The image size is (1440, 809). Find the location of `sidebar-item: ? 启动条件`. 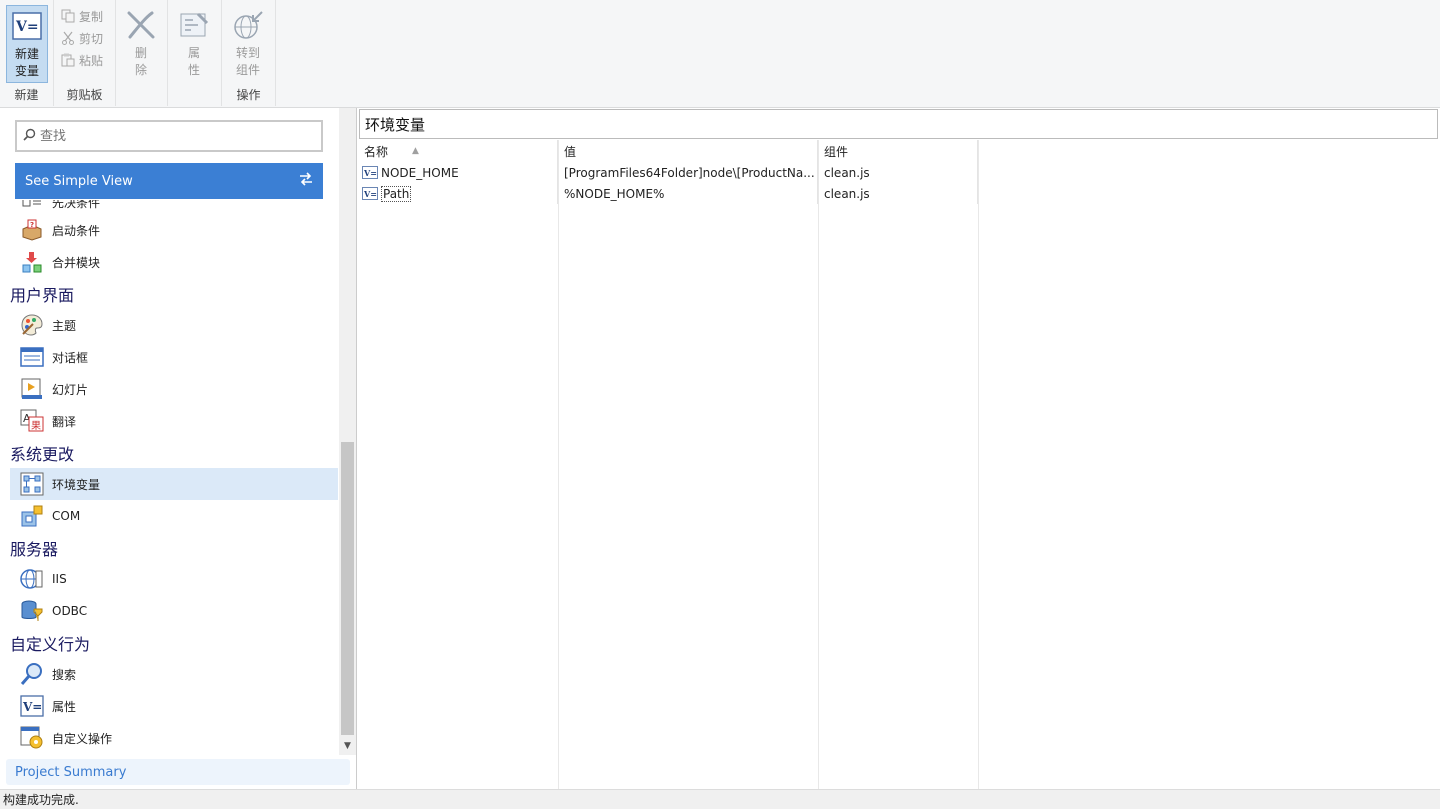

sidebar-item: ? 启动条件 is located at coordinates (174, 230).